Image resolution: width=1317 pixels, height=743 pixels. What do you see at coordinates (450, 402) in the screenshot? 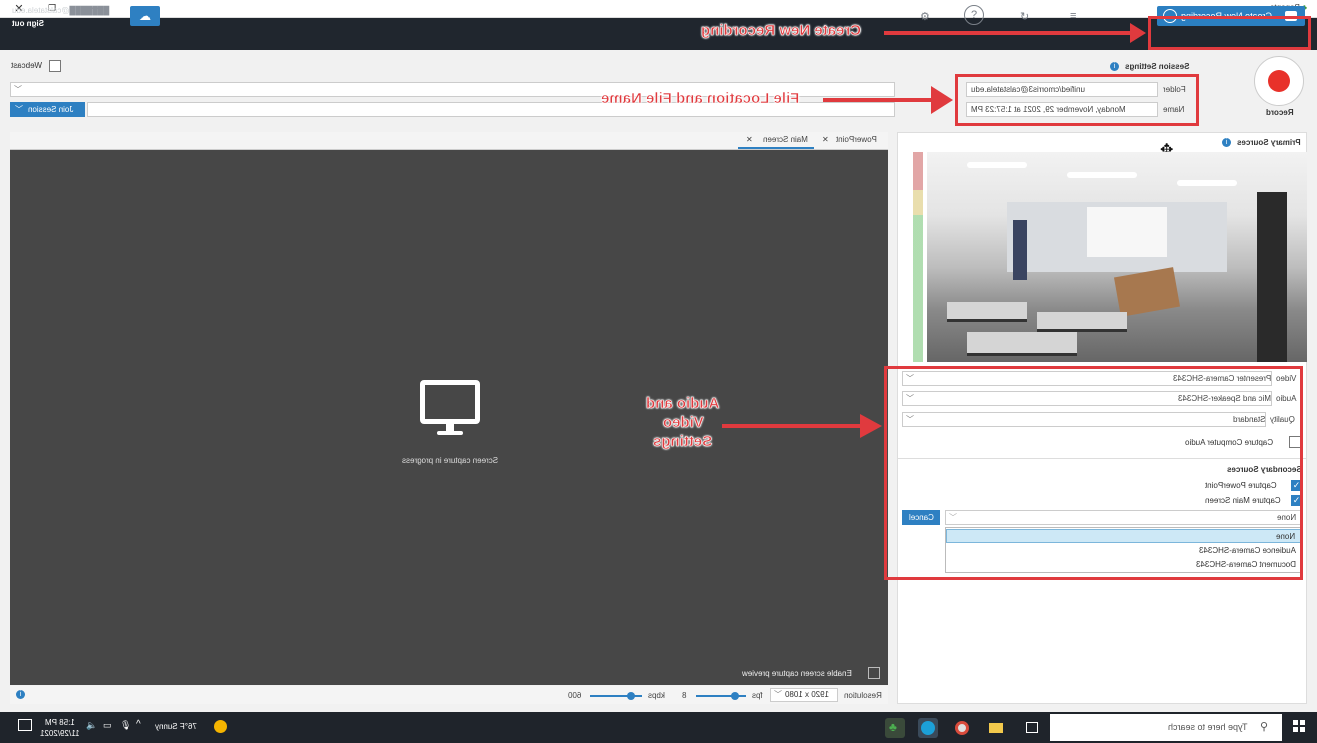
I see `monitor-icon` at bounding box center [450, 402].